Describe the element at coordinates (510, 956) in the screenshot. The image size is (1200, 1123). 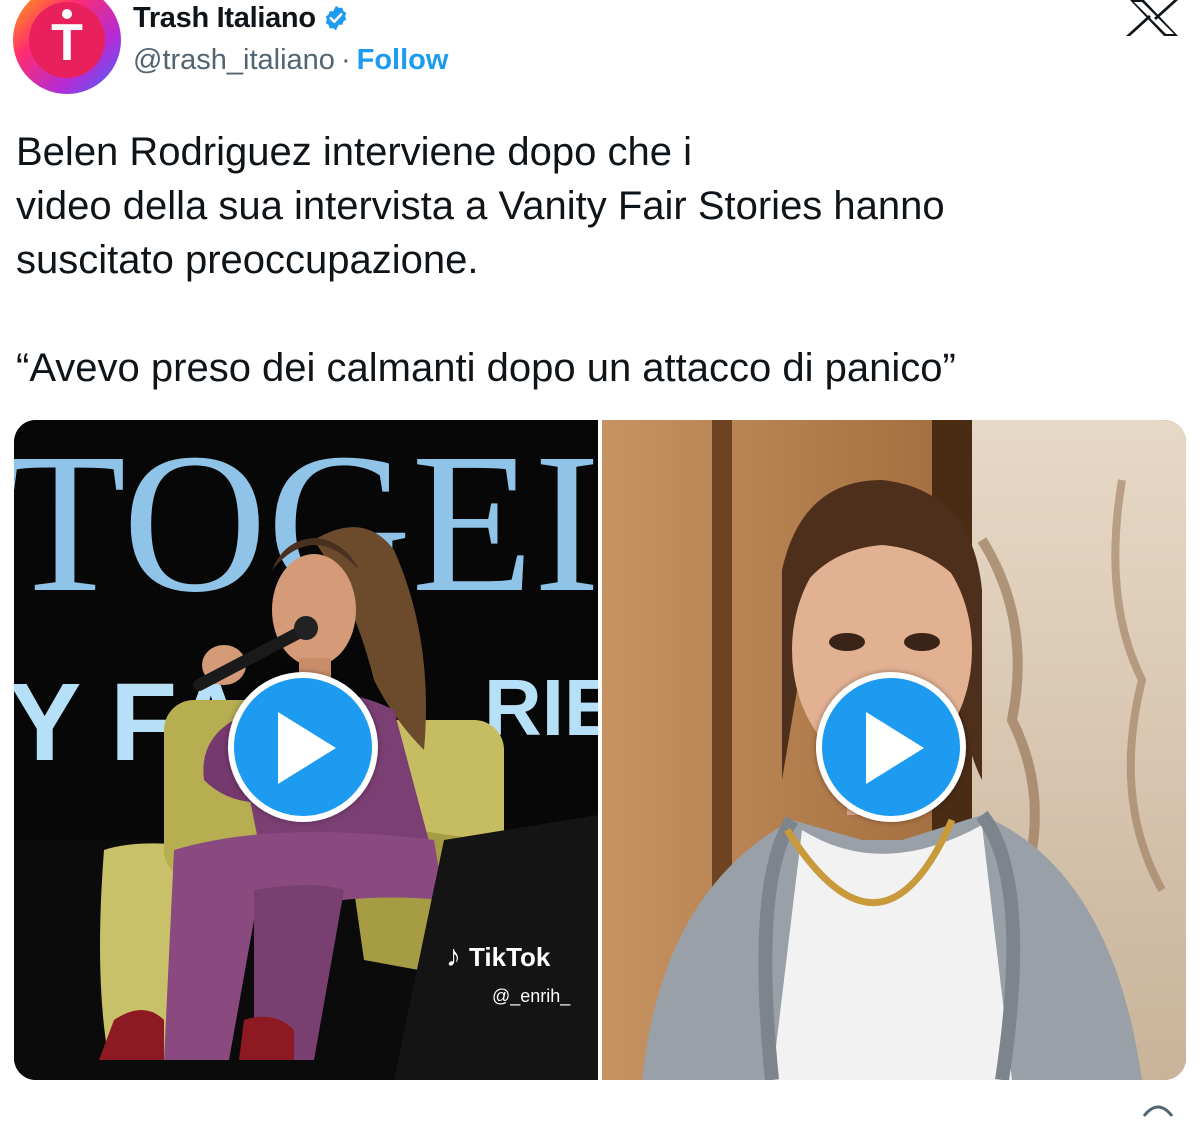
I see `tiktok-label: TikTok` at that location.